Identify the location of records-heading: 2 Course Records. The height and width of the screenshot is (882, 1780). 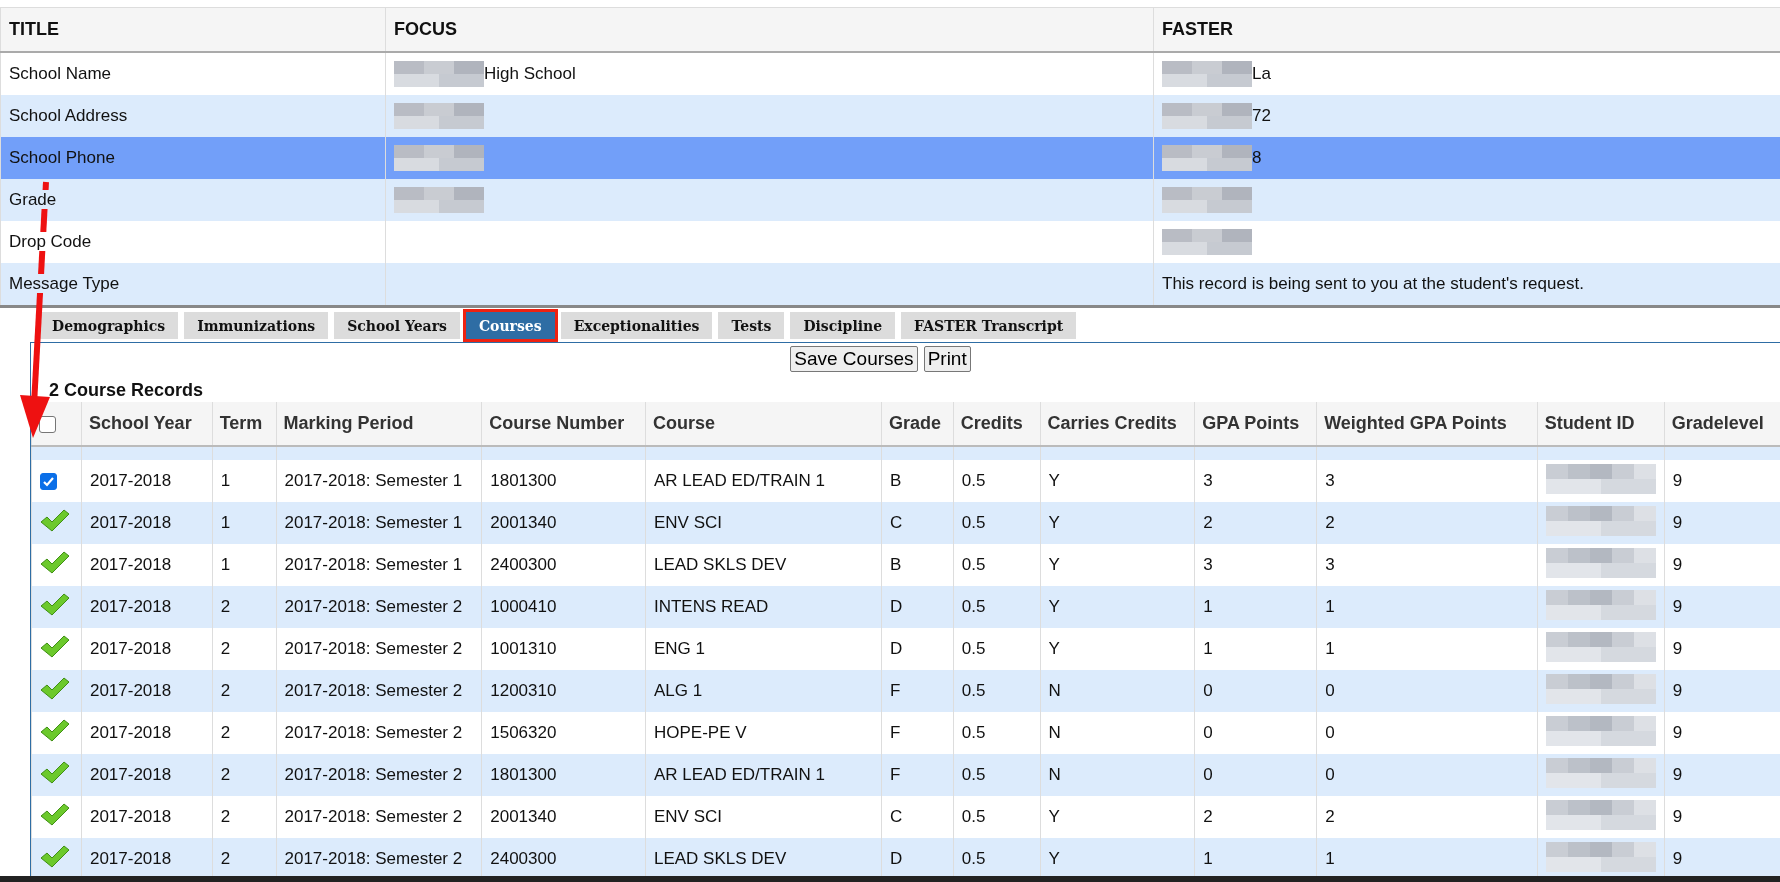
(126, 390).